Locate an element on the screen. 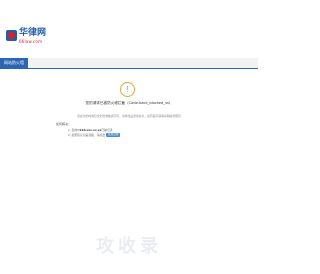 The image size is (320, 274). hint-title: 如何解决： is located at coordinates (64, 124).